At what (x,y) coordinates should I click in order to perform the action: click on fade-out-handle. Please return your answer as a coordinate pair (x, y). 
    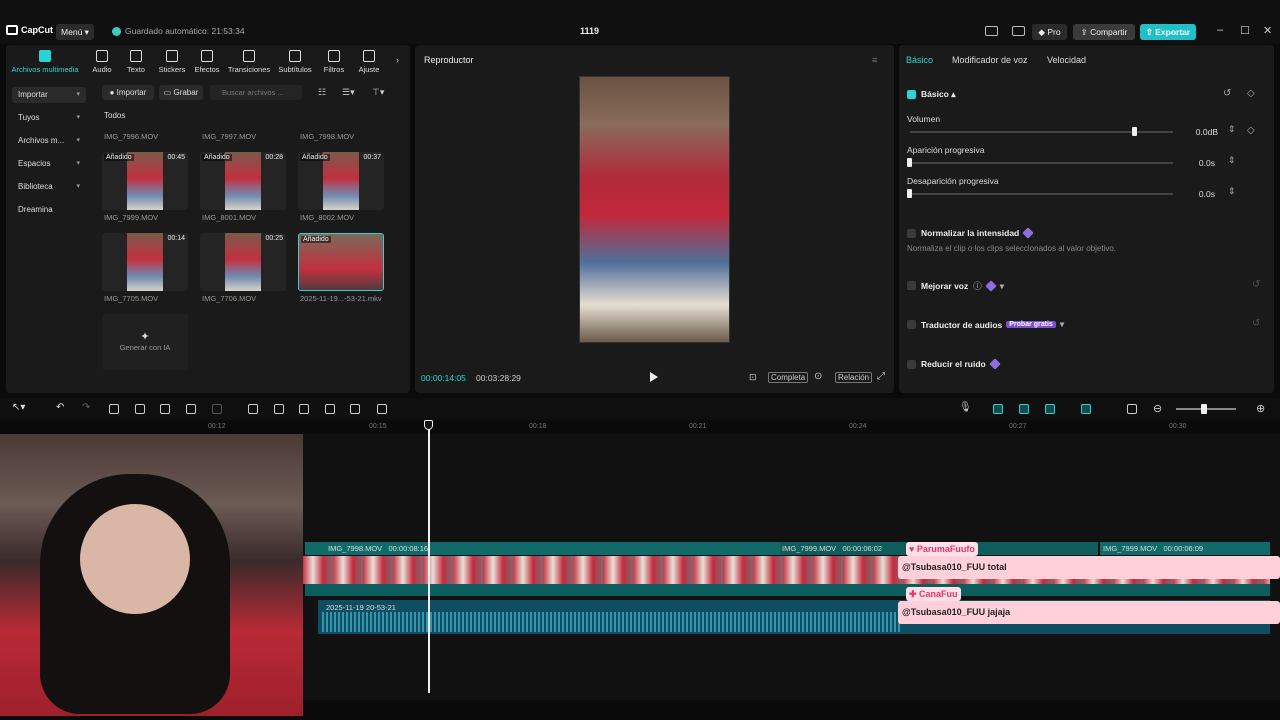
    Looking at the image, I should click on (909, 193).